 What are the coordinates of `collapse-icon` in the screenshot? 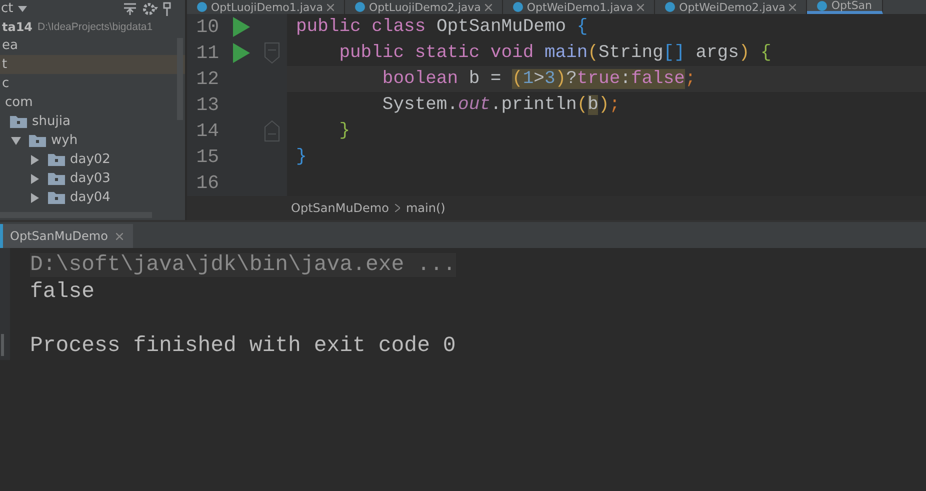 It's located at (130, 8).